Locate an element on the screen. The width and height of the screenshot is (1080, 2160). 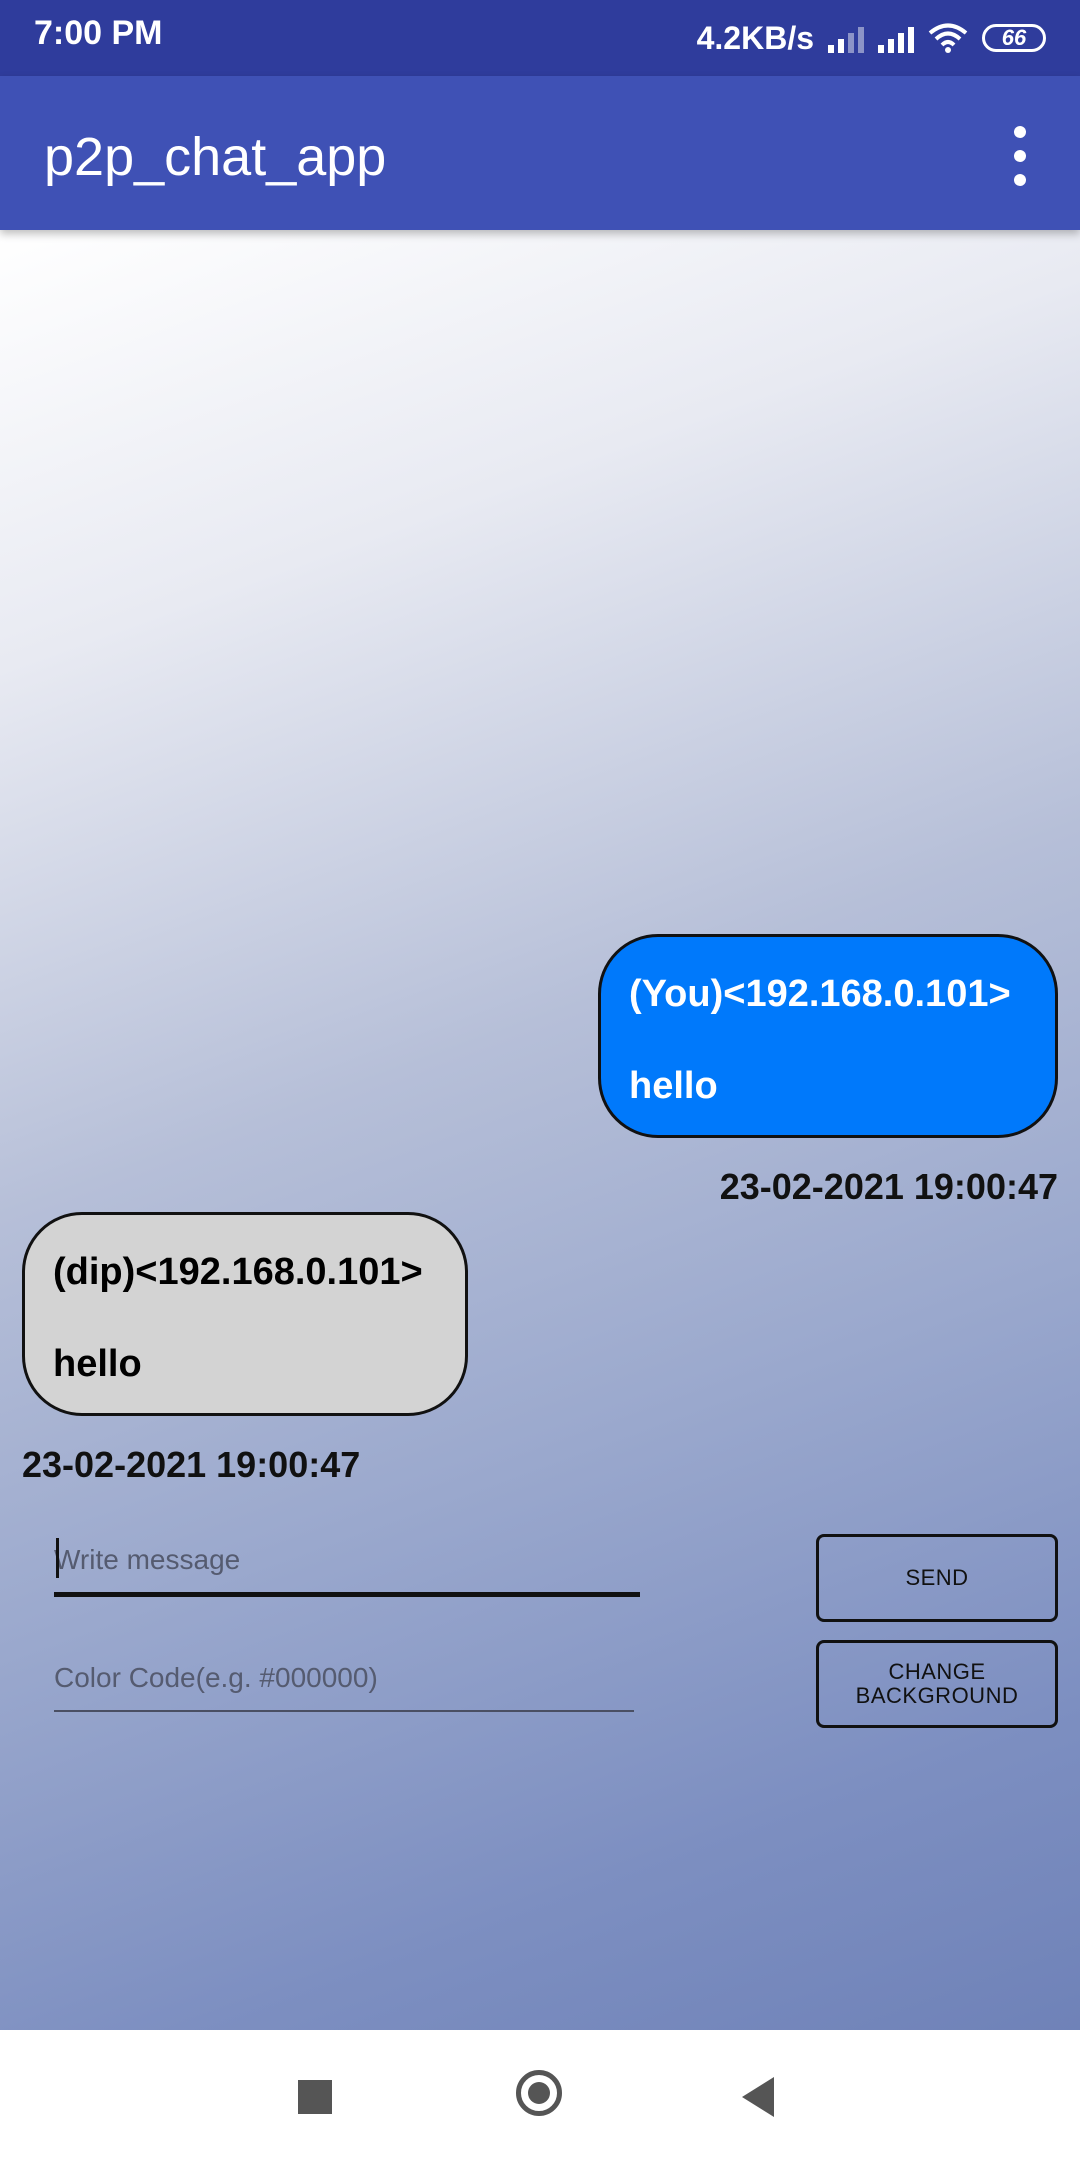
more-vert-icon is located at coordinates (1020, 156).